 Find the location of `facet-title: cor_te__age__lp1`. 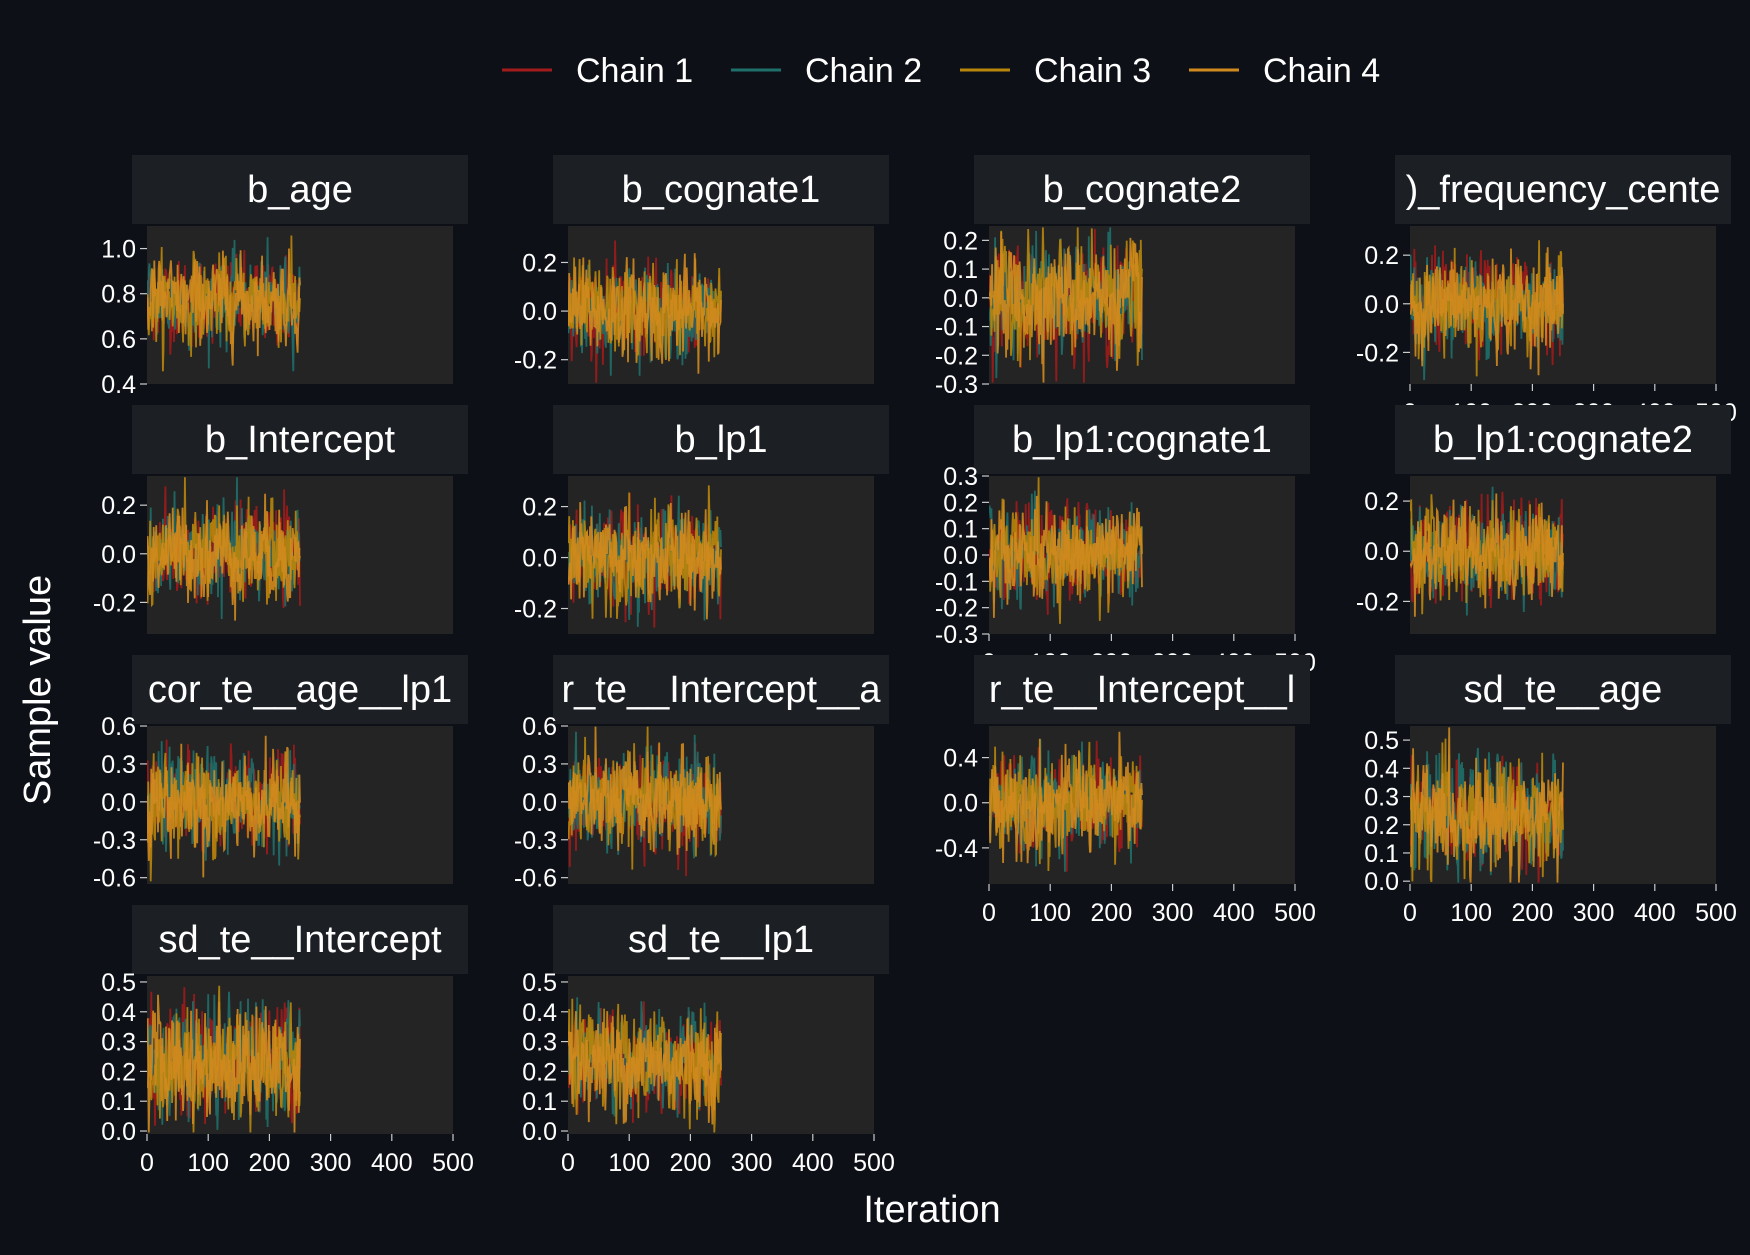

facet-title: cor_te__age__lp1 is located at coordinates (300, 690).